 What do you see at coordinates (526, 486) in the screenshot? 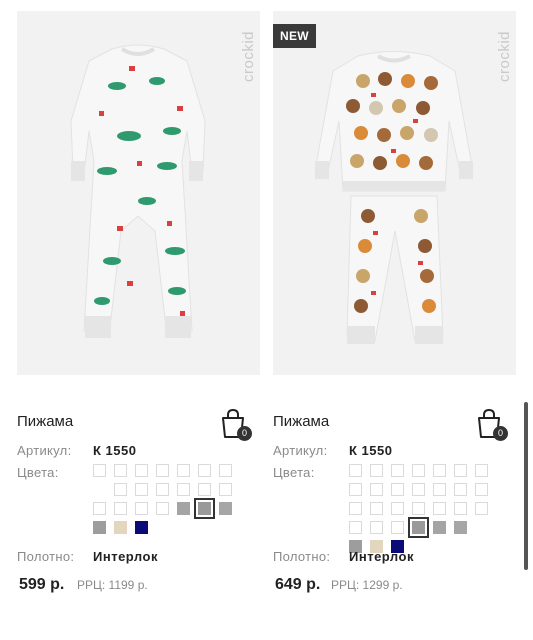
I see `scrollbar` at bounding box center [526, 486].